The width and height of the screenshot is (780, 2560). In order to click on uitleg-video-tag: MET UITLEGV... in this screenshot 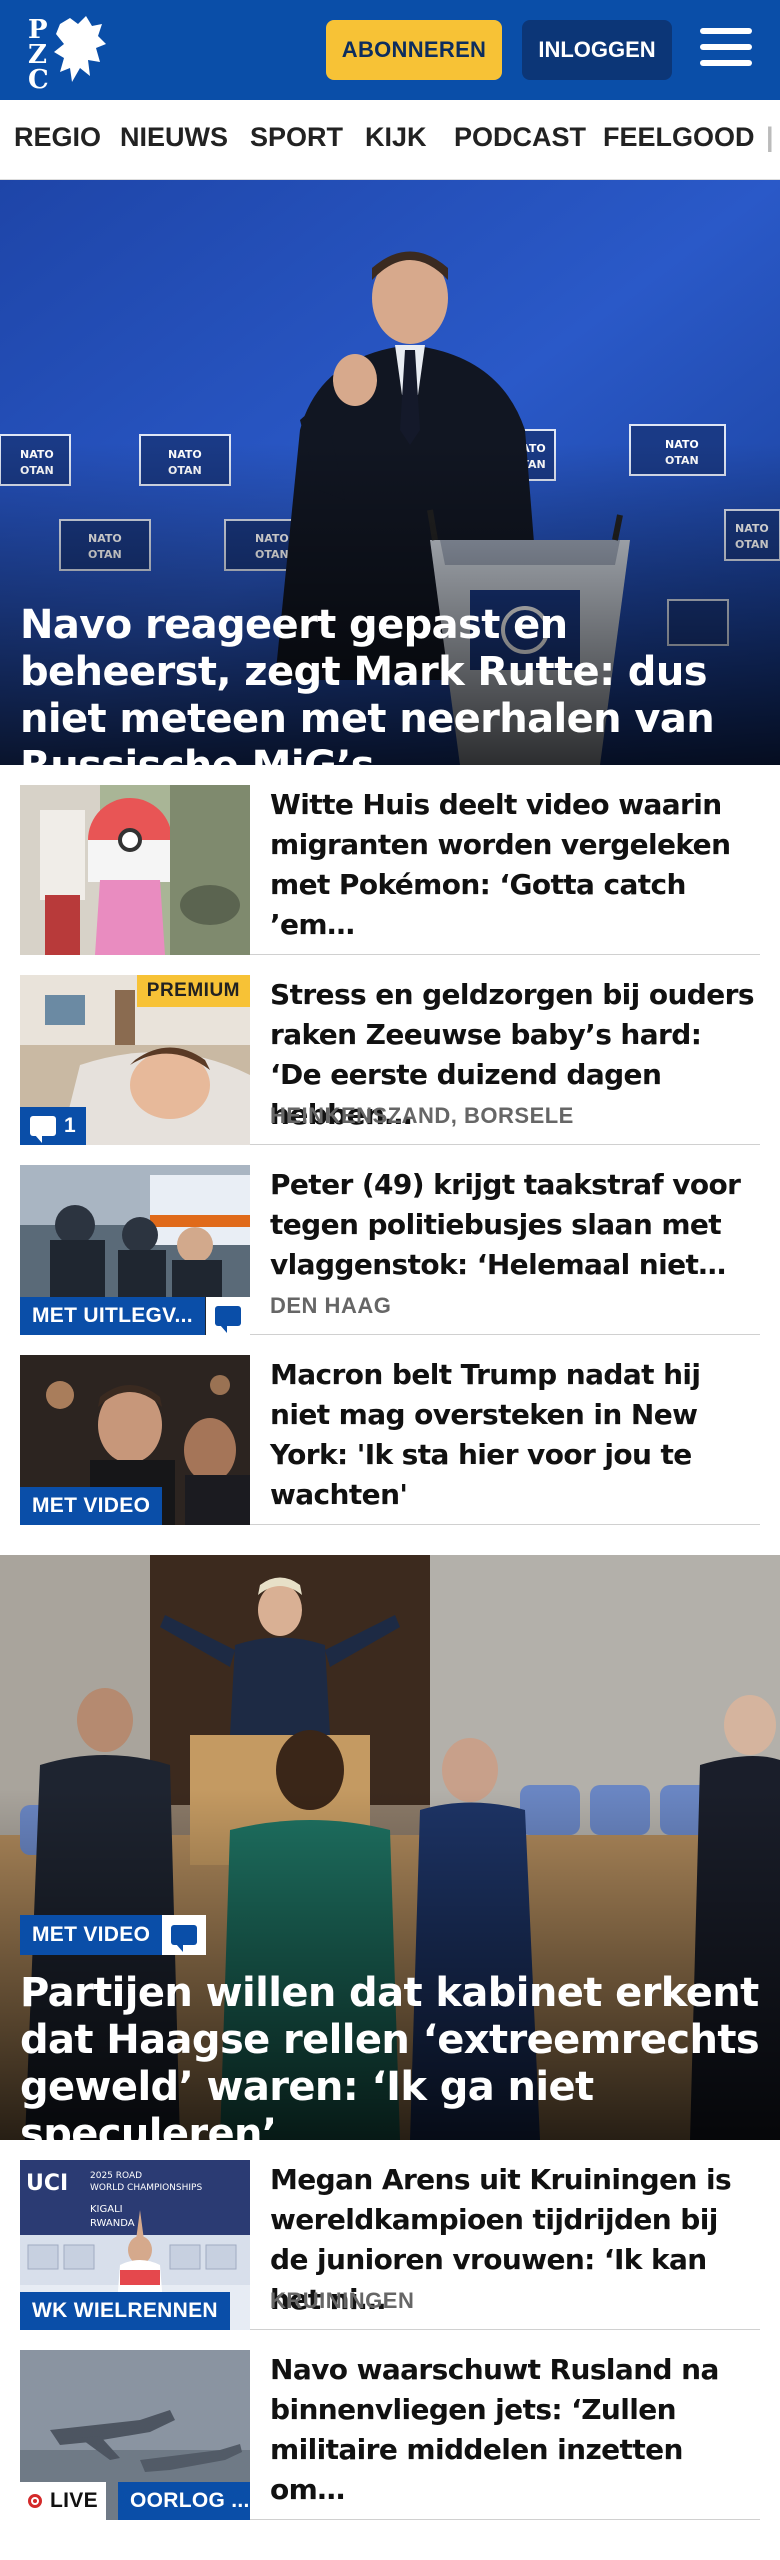, I will do `click(112, 1316)`.